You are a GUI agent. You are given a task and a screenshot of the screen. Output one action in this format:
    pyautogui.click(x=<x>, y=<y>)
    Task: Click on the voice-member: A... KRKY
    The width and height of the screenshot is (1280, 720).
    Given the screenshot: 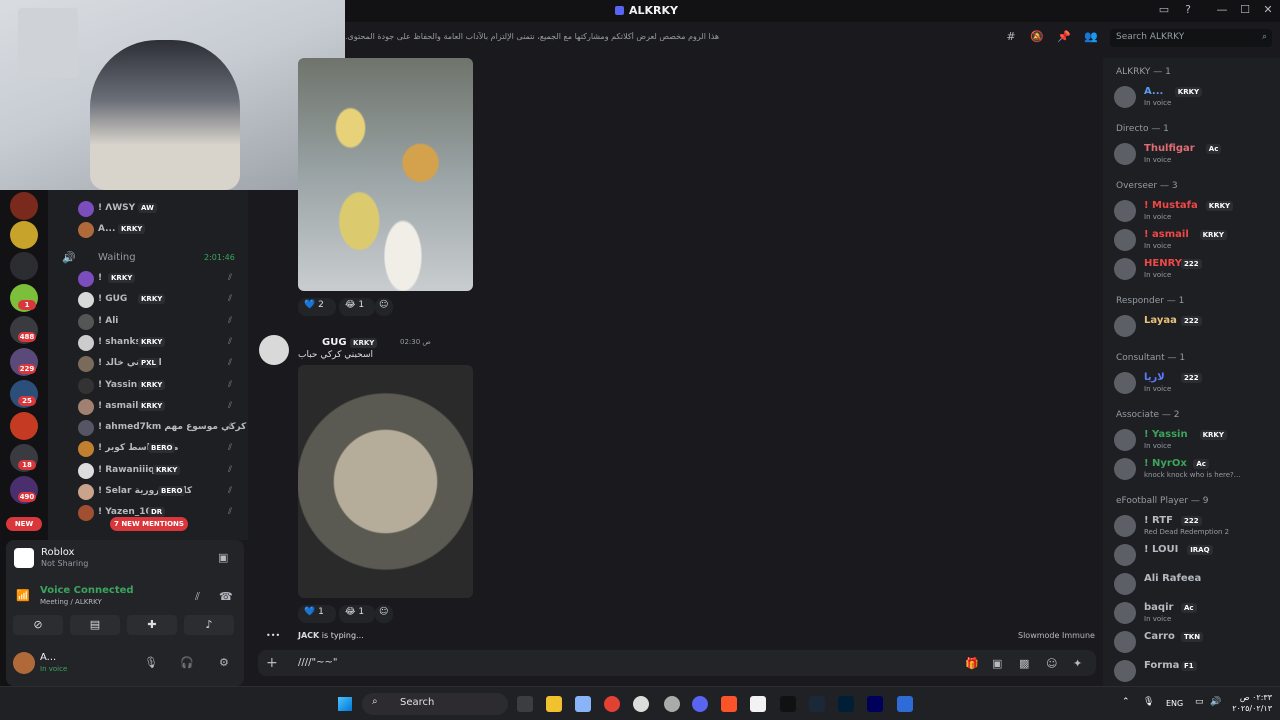 What is the action you would take?
    pyautogui.click(x=163, y=230)
    